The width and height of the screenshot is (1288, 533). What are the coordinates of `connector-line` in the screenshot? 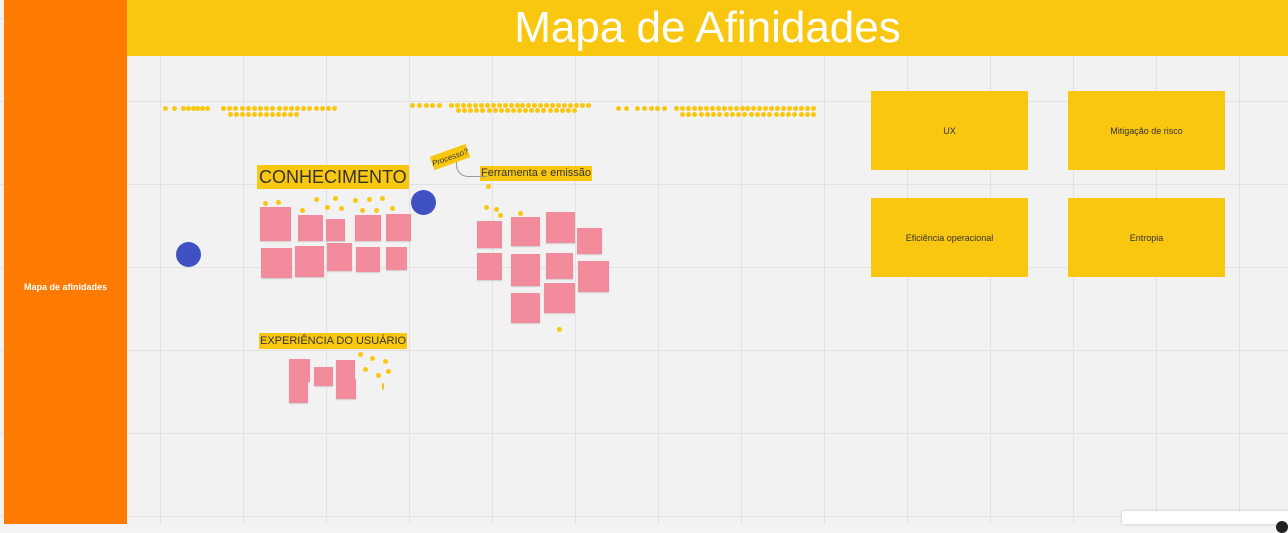 It's located at (471, 169).